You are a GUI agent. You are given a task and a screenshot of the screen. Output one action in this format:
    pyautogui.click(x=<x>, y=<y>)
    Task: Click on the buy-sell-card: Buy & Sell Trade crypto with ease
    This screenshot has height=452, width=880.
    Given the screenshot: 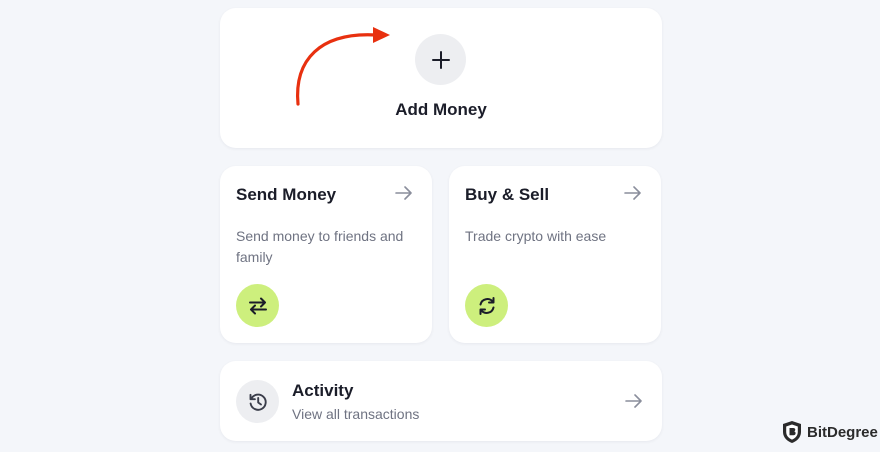 What is the action you would take?
    pyautogui.click(x=555, y=254)
    